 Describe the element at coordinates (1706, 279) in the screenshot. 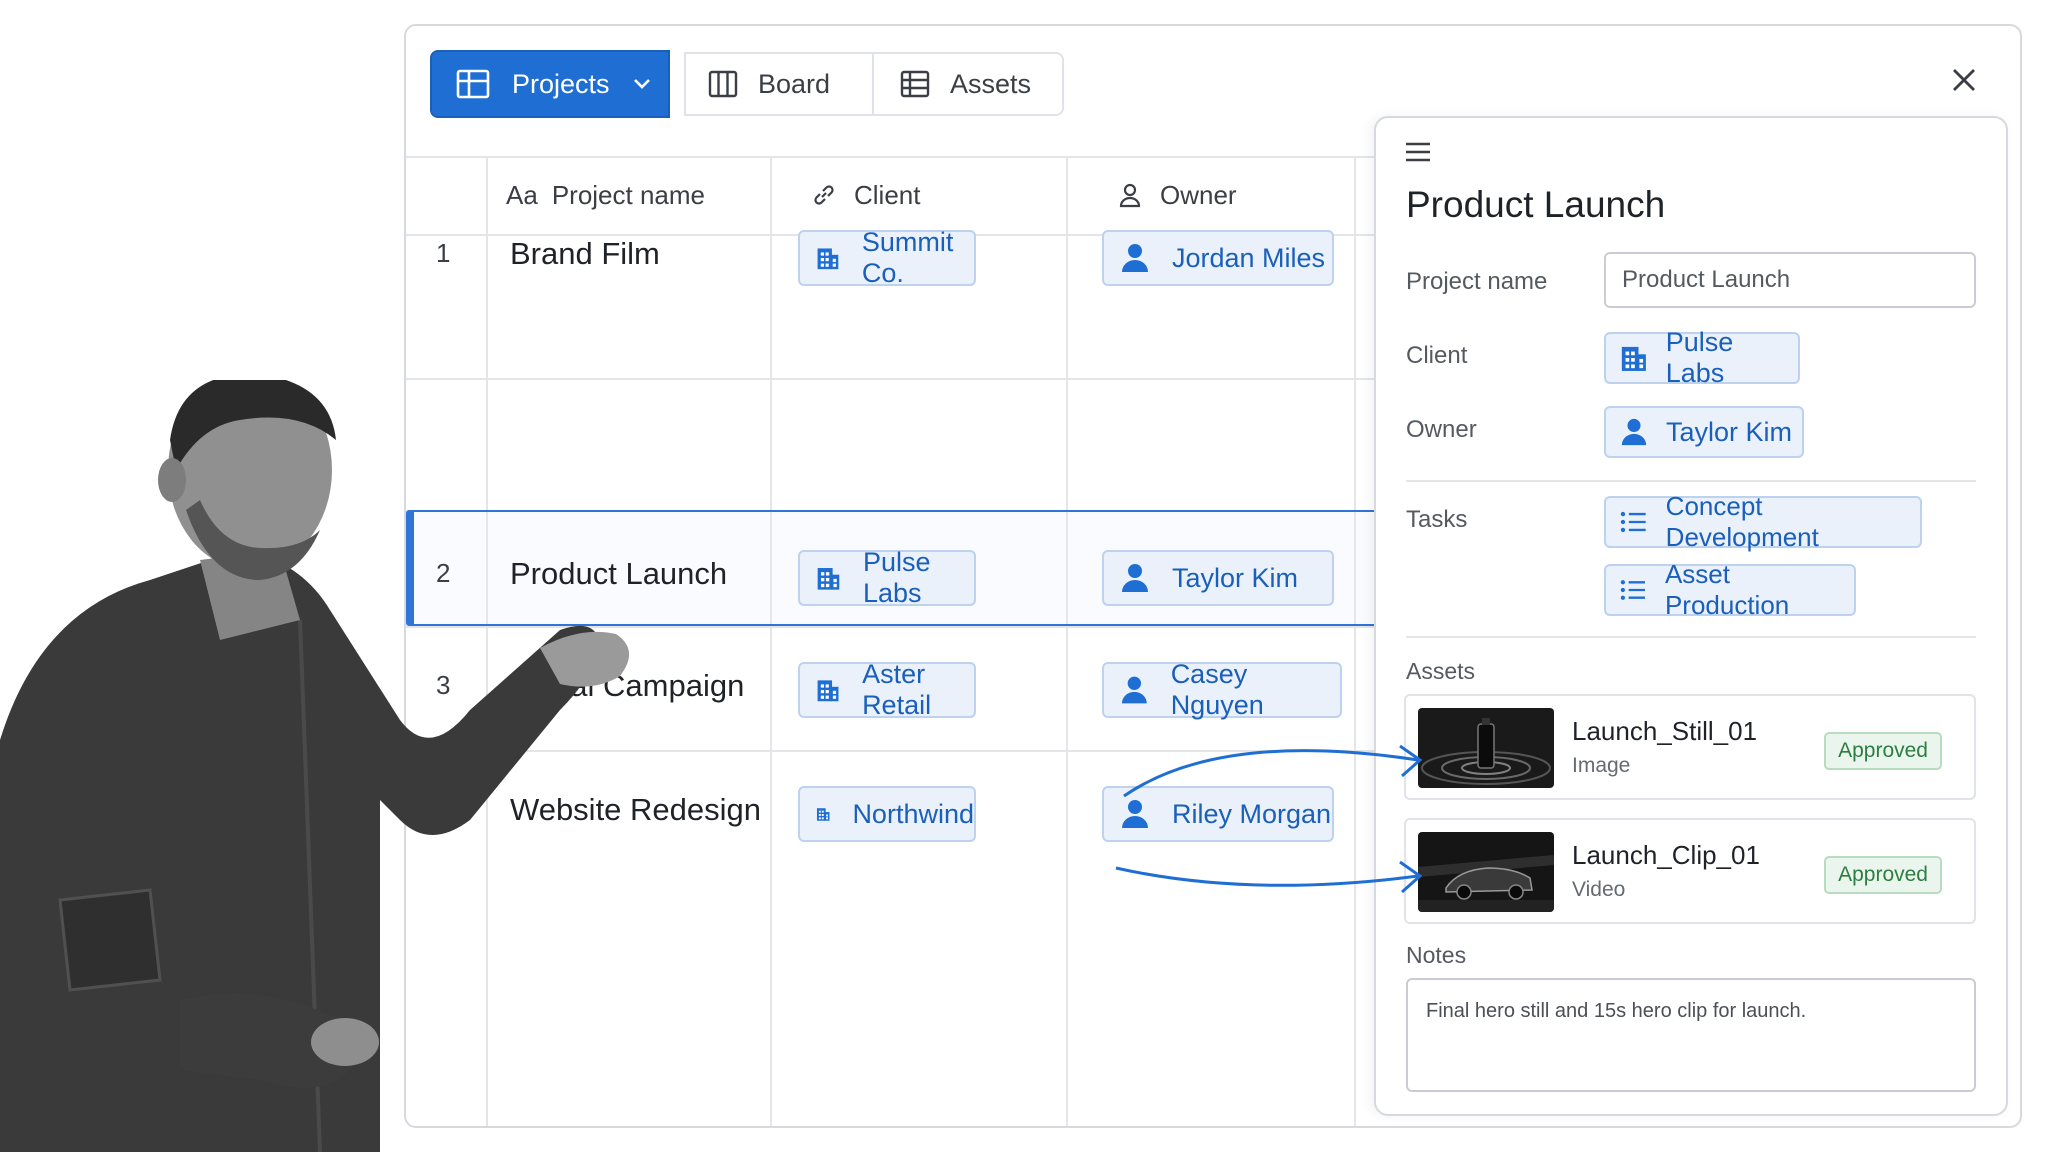

I see `field-value: Product Launch` at that location.